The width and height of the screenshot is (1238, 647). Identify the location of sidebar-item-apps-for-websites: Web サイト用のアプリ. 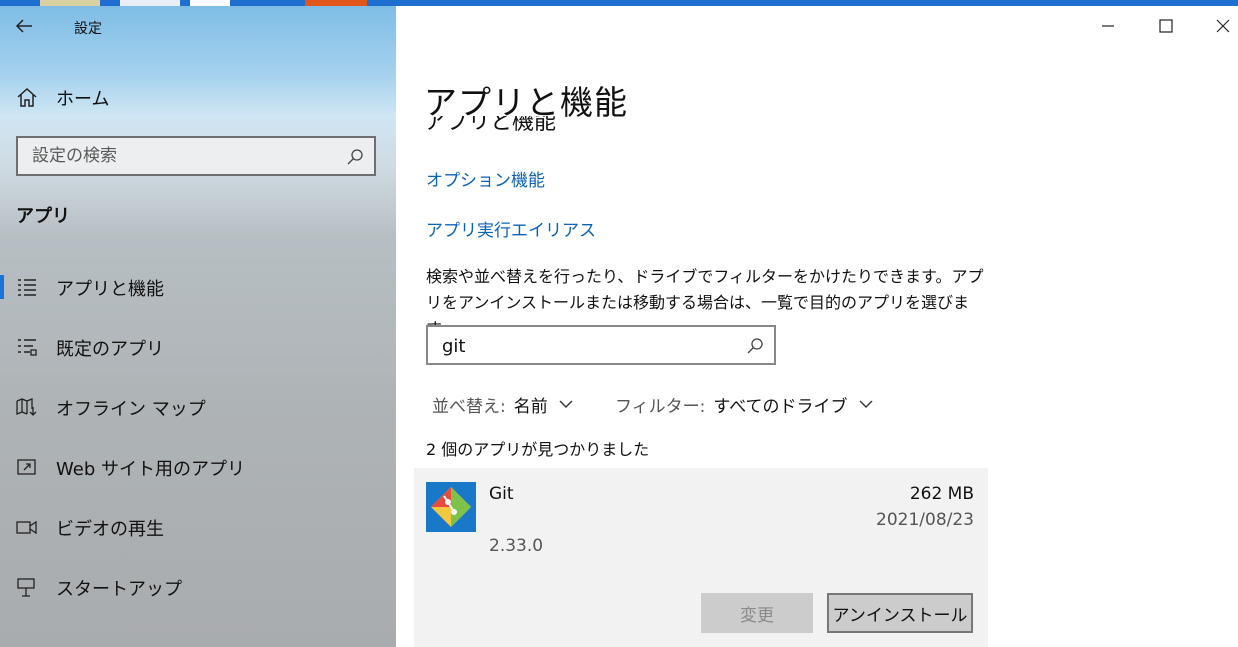
(198, 467).